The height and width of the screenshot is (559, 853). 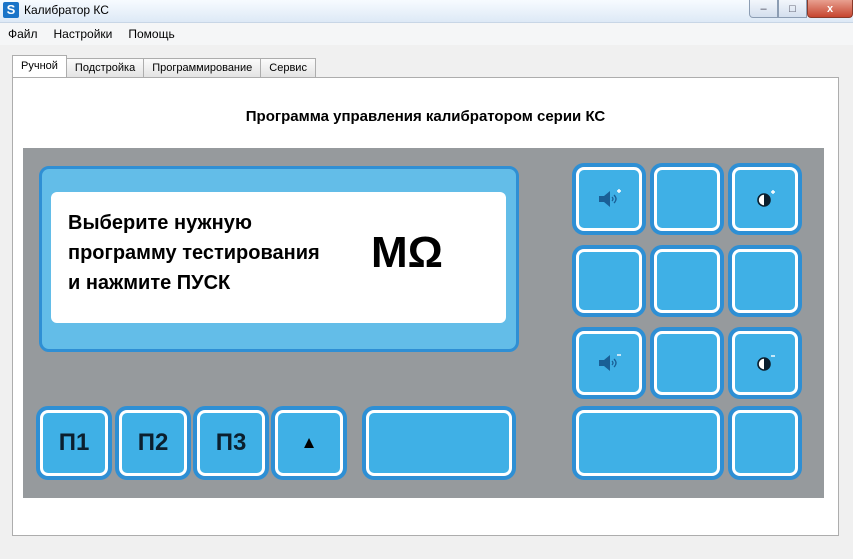 I want to click on contrast-up-button, so click(x=765, y=199).